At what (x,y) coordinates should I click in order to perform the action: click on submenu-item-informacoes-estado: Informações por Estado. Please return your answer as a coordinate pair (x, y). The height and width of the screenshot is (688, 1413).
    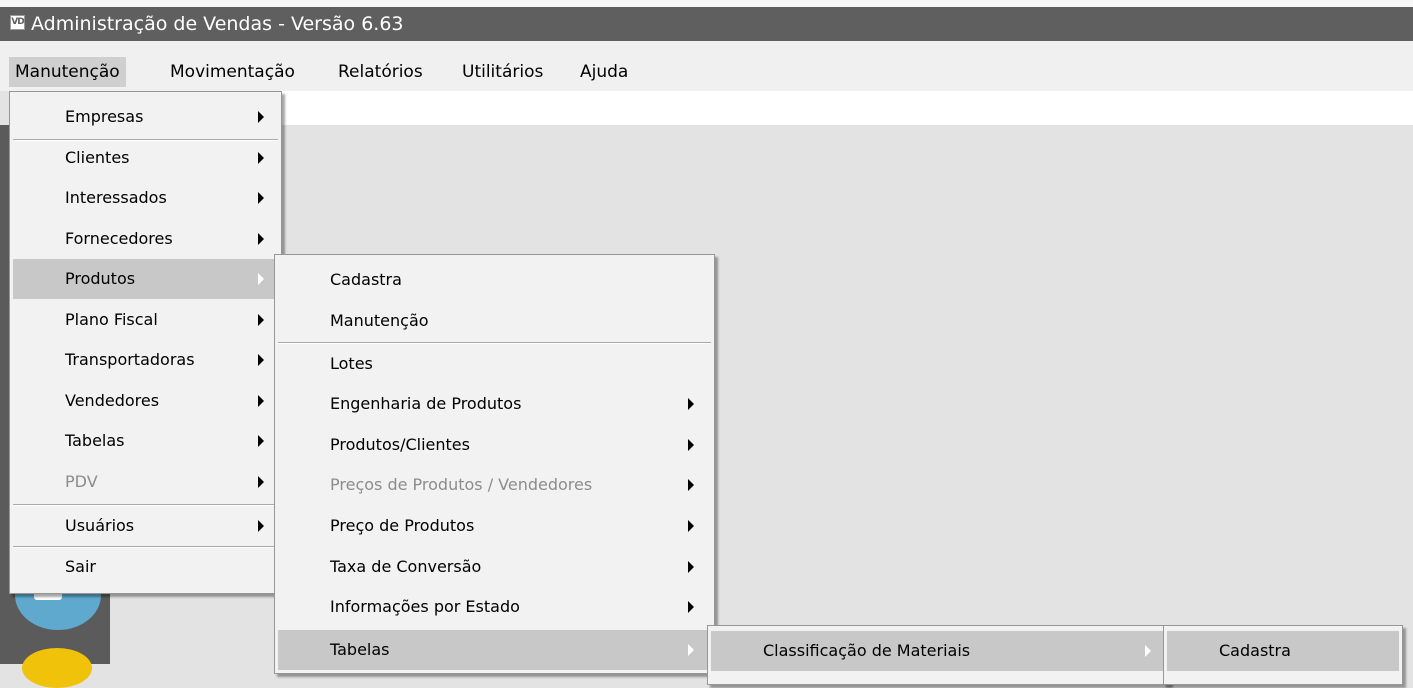
    Looking at the image, I should click on (494, 607).